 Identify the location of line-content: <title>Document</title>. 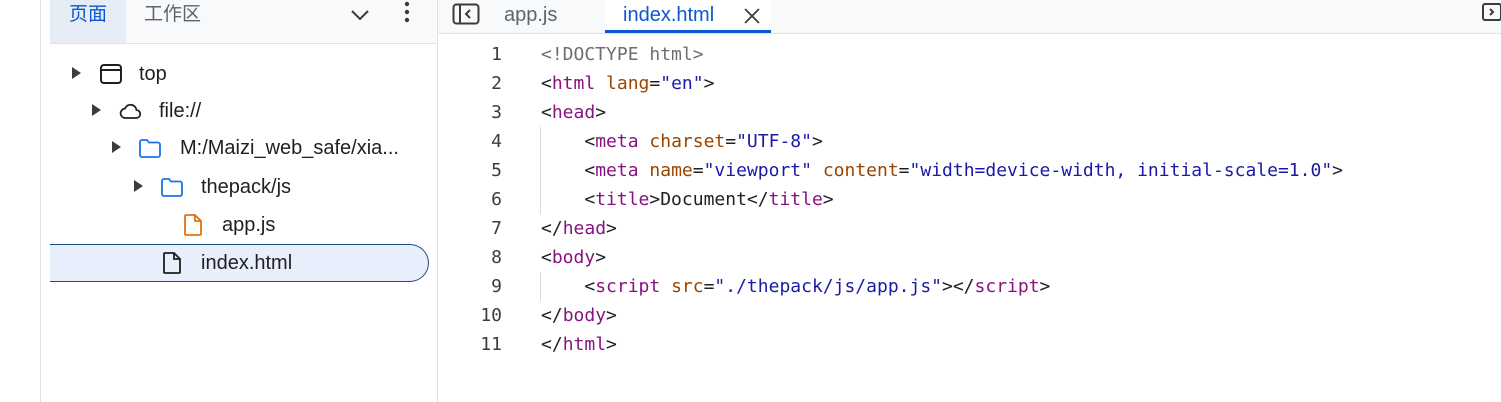
(687, 199).